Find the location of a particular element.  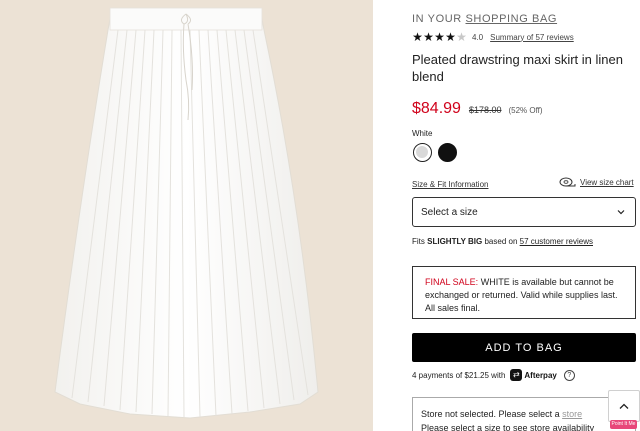

price-row: $84.99 $178.00 (52% Off) is located at coordinates (477, 109).